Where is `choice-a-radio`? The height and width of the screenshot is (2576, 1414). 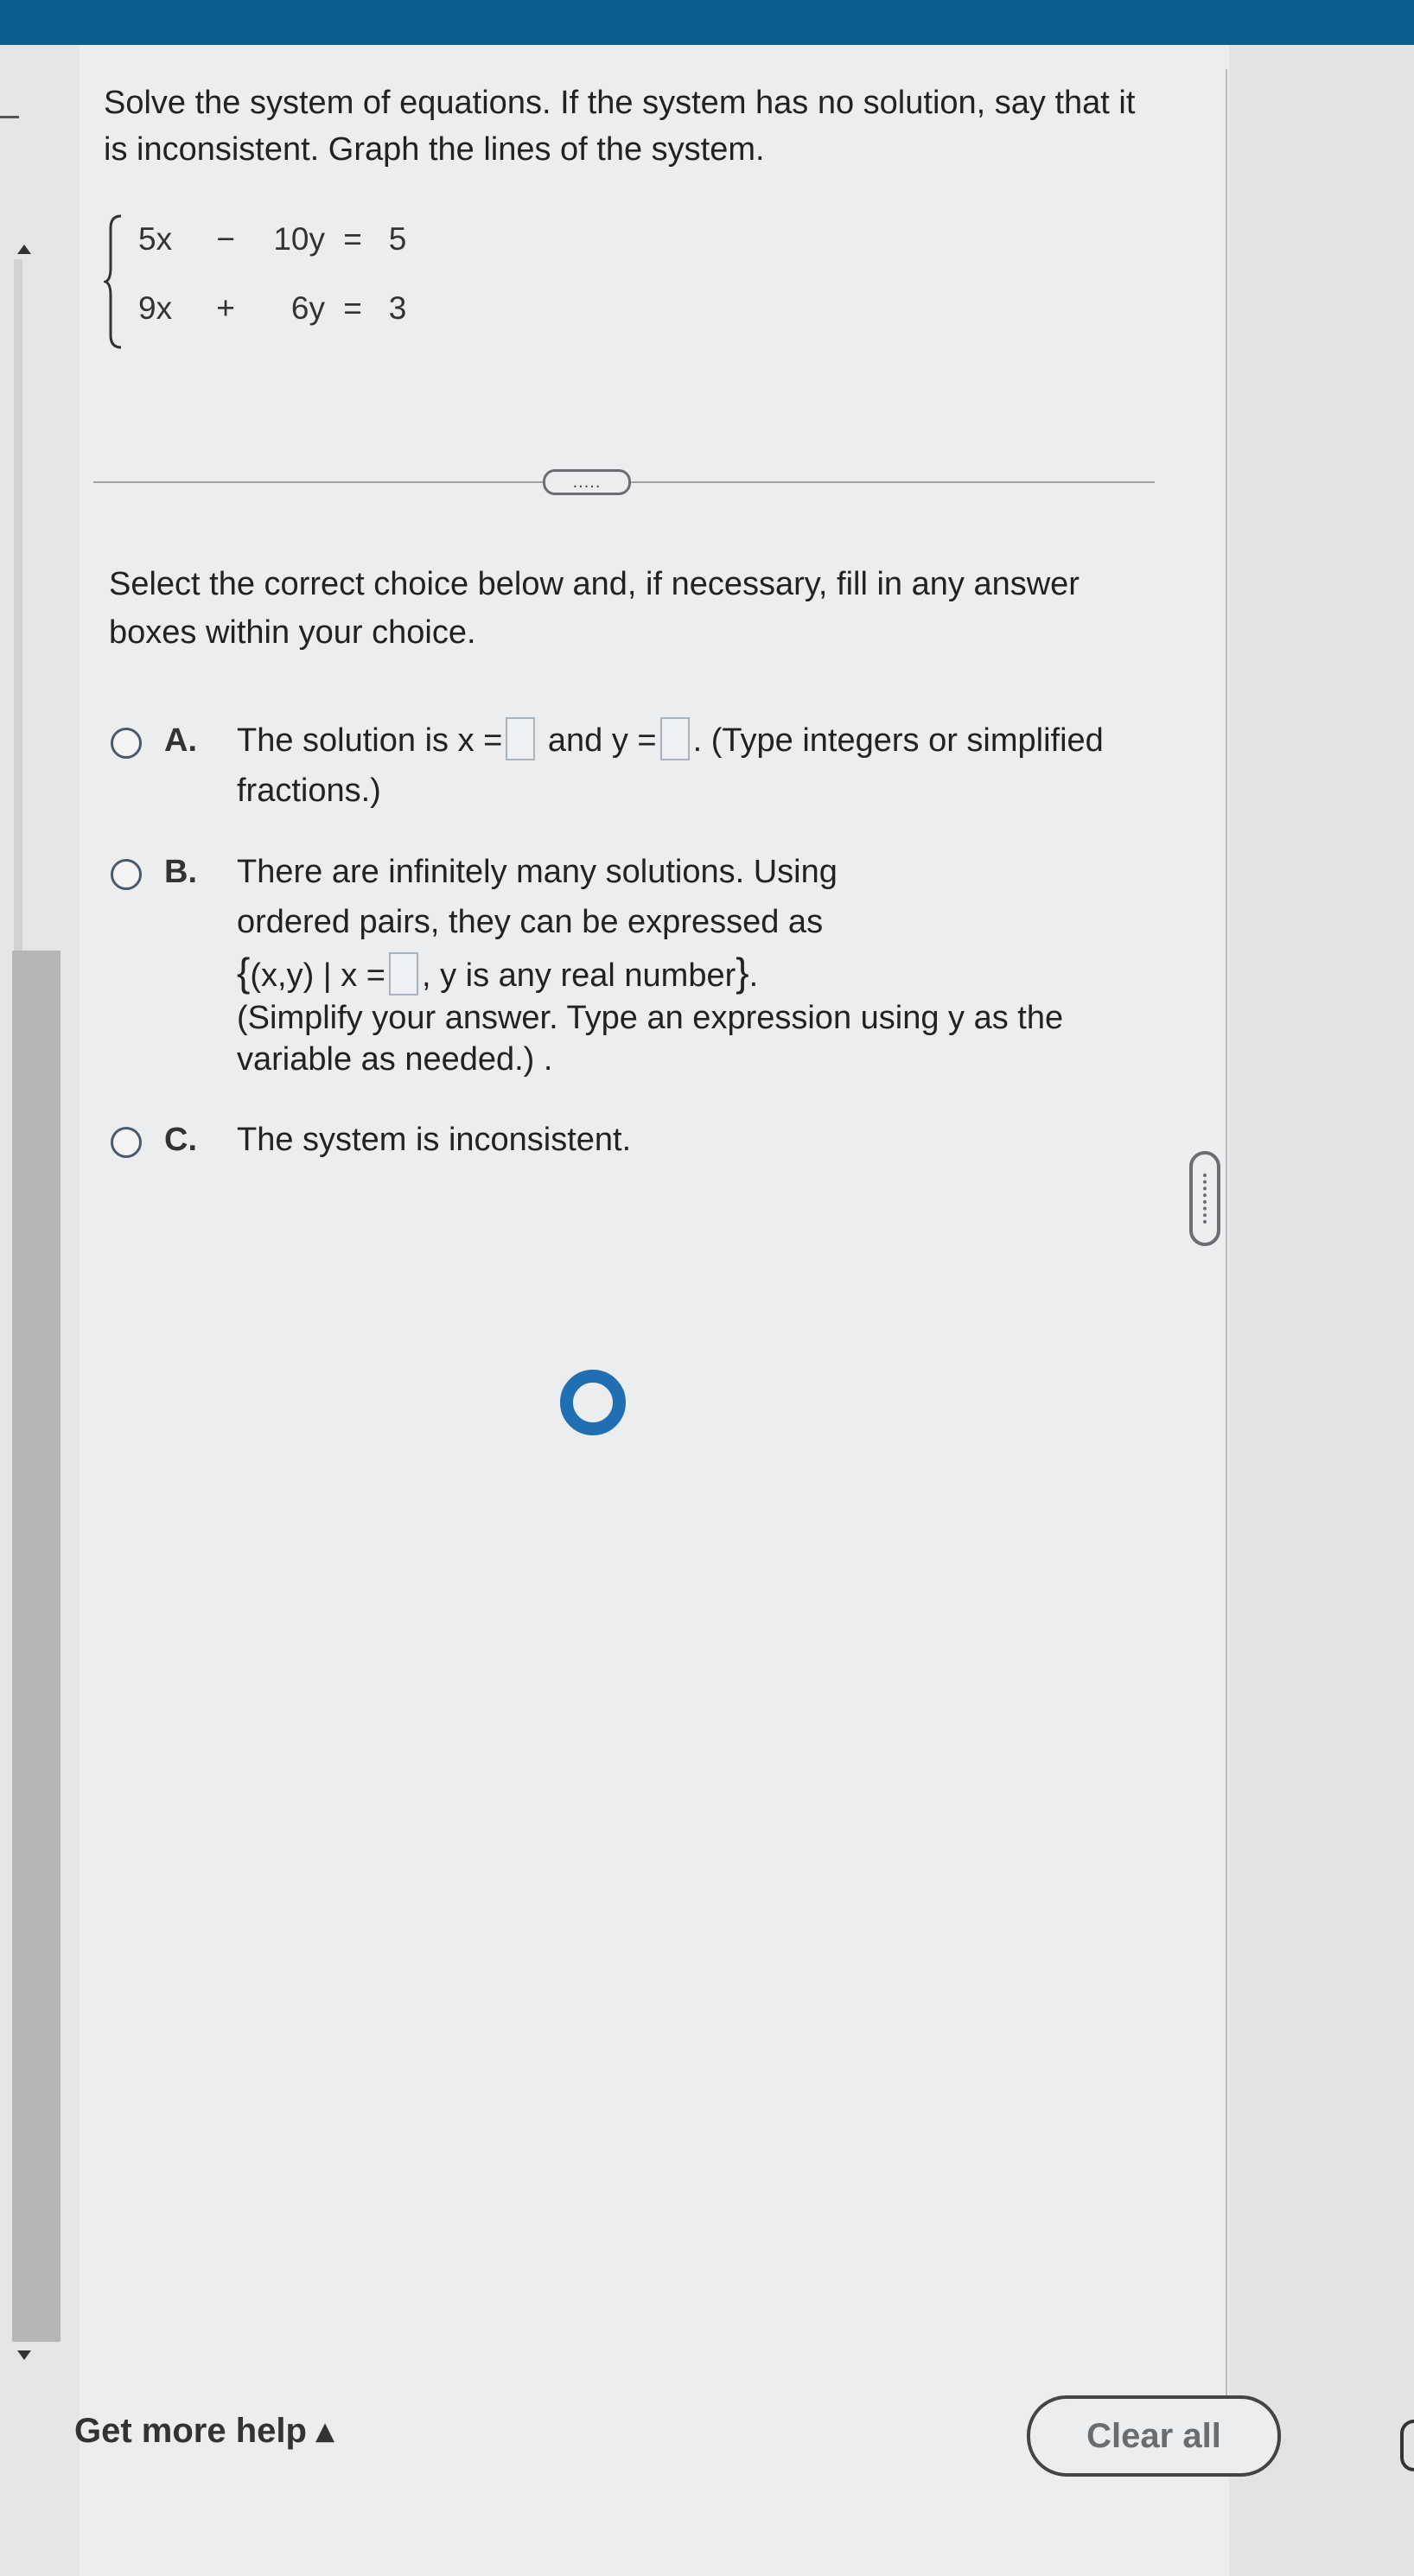 choice-a-radio is located at coordinates (126, 743).